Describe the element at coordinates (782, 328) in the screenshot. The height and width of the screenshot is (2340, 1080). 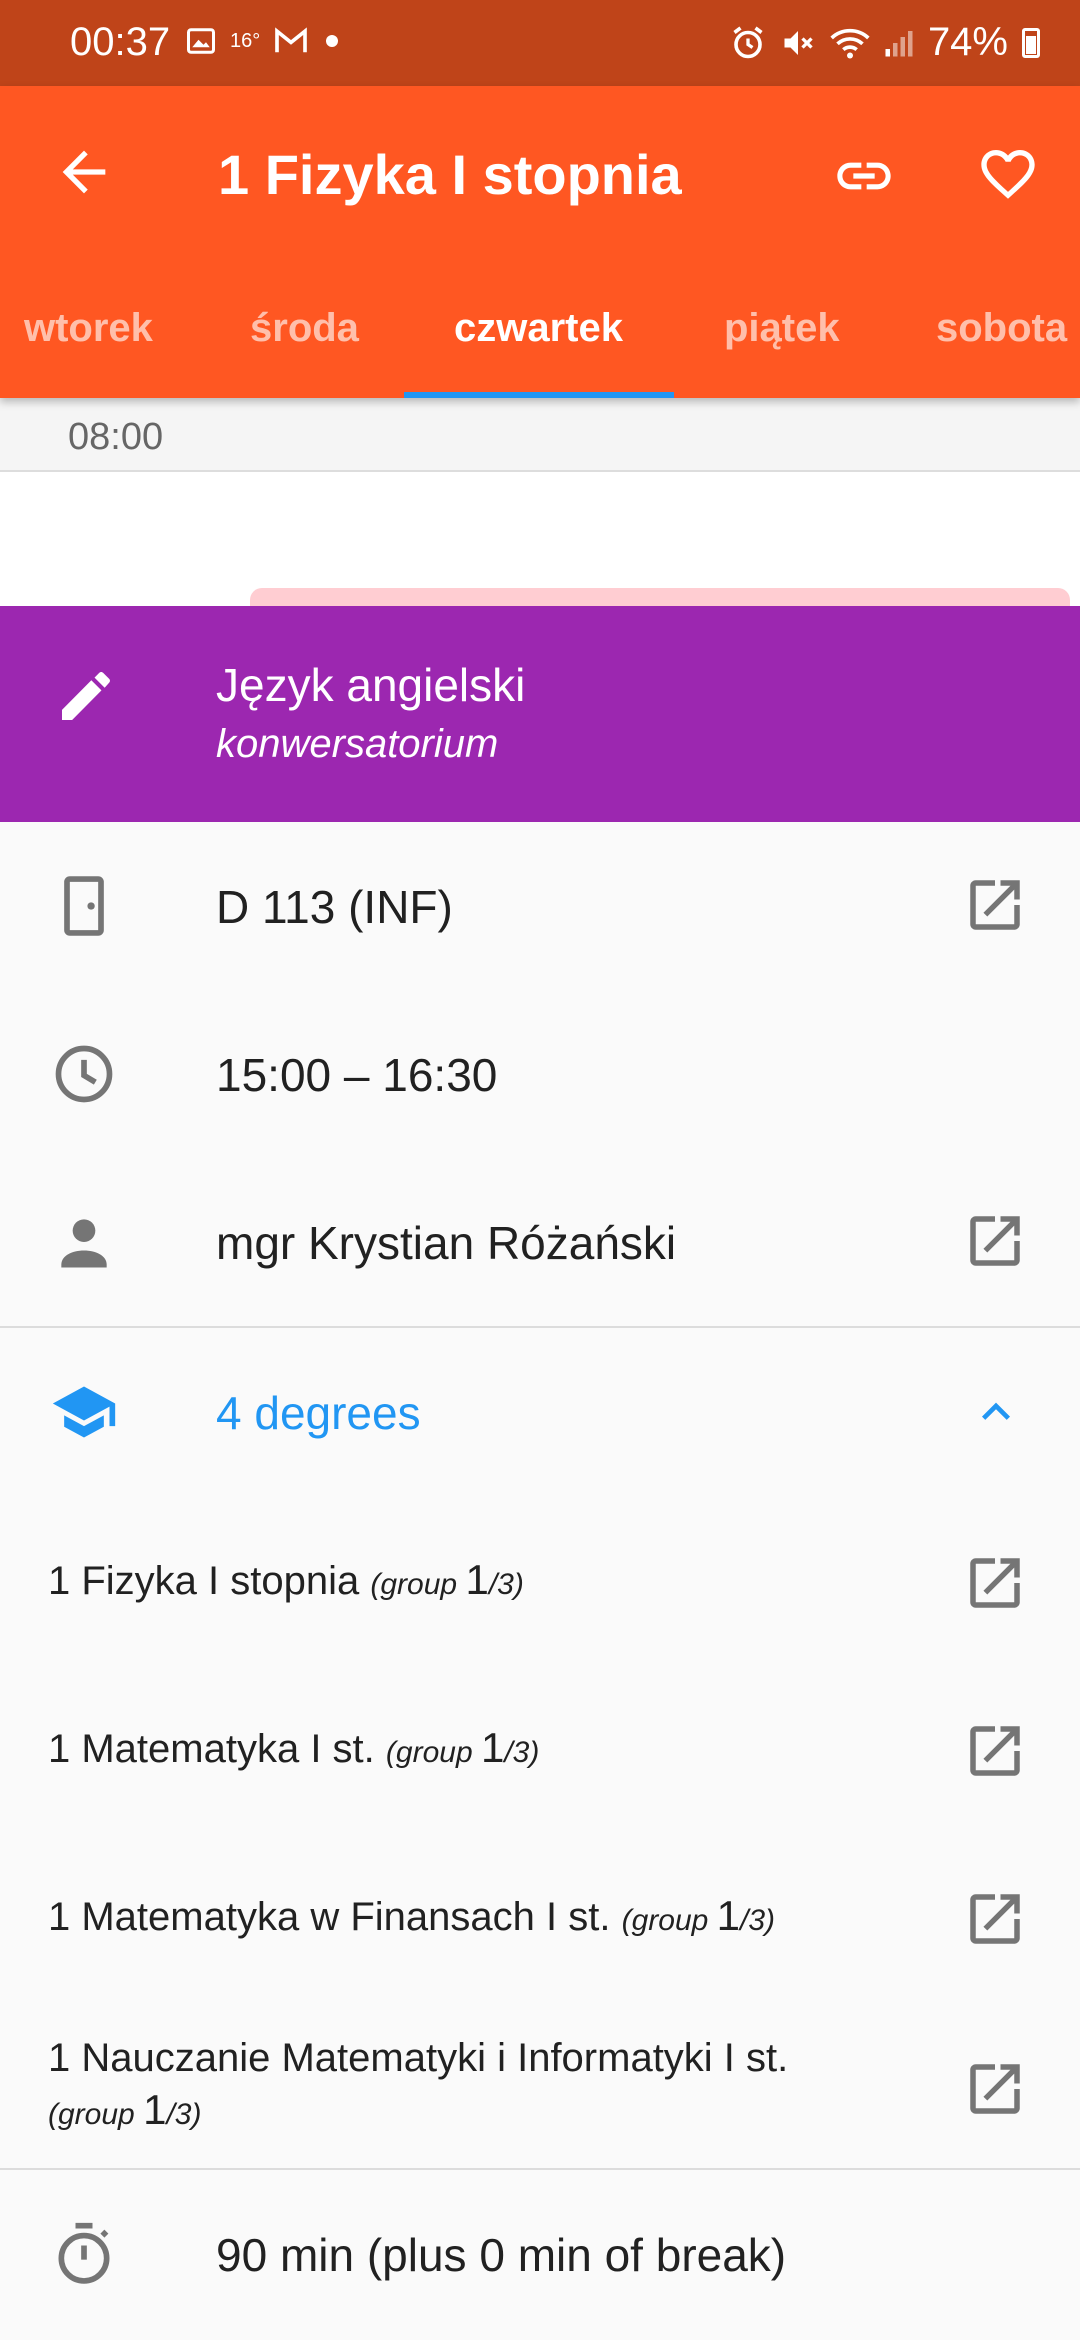
I see `tab-piatek: piątek` at that location.